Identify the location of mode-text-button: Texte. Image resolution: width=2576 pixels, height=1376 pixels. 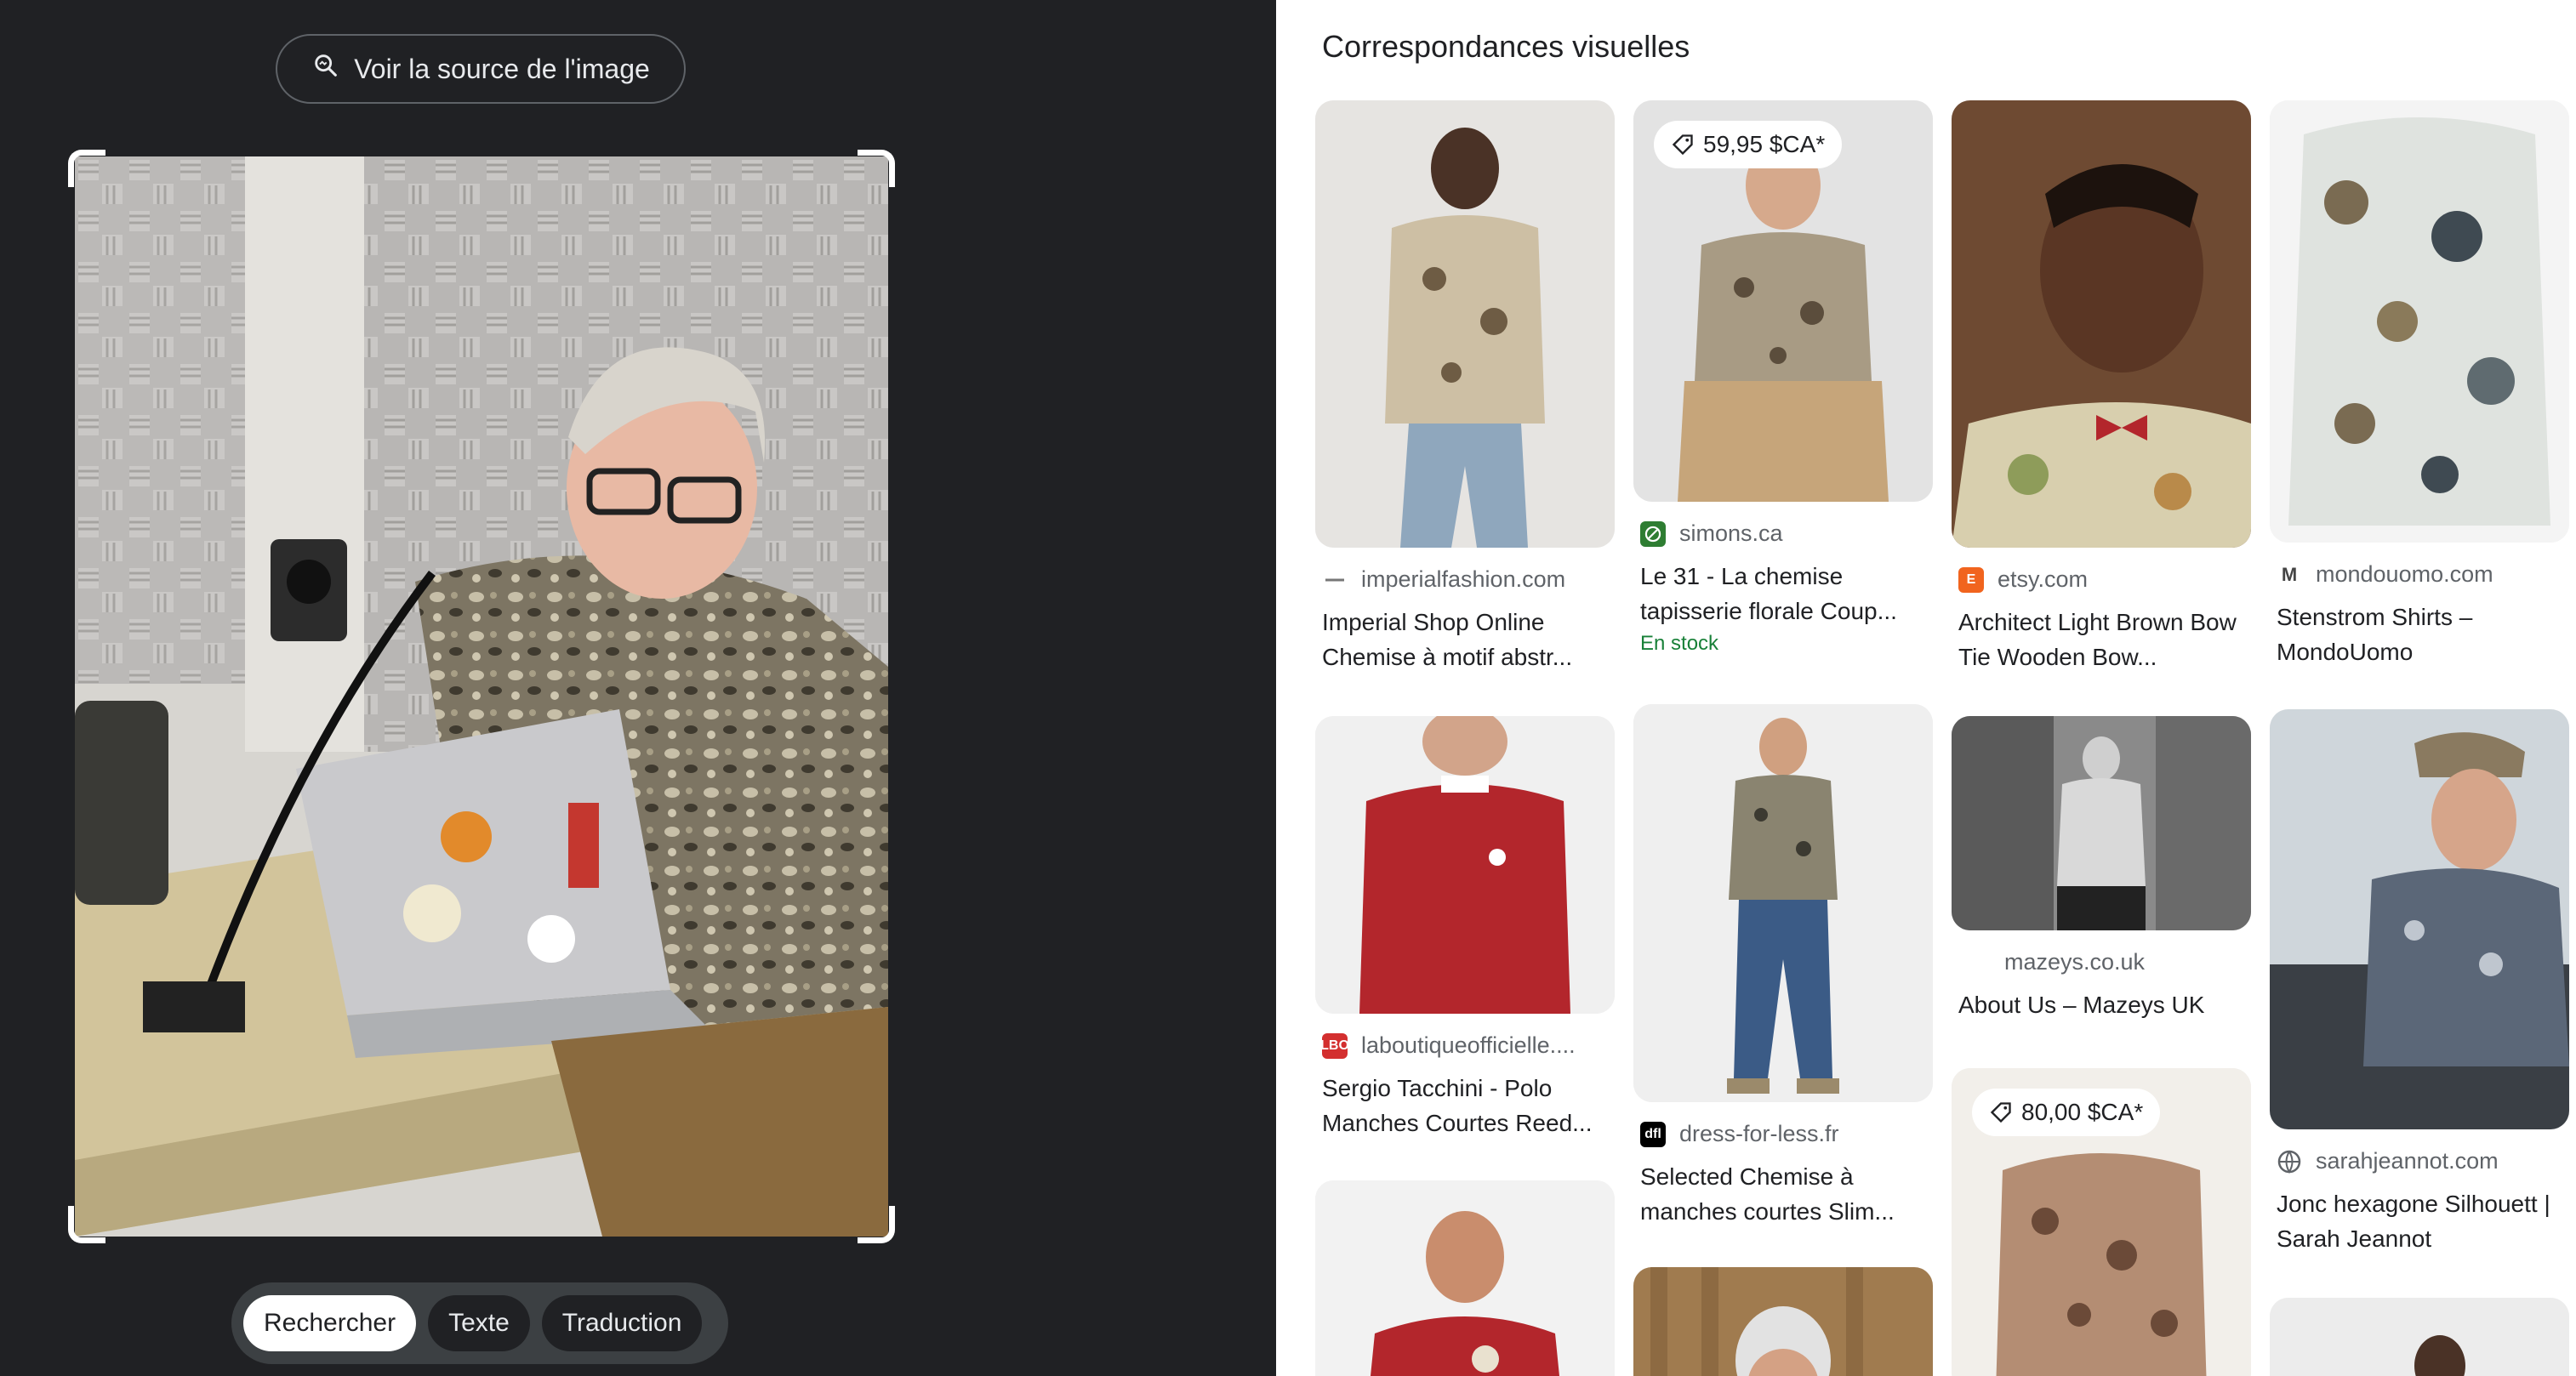
(479, 1323).